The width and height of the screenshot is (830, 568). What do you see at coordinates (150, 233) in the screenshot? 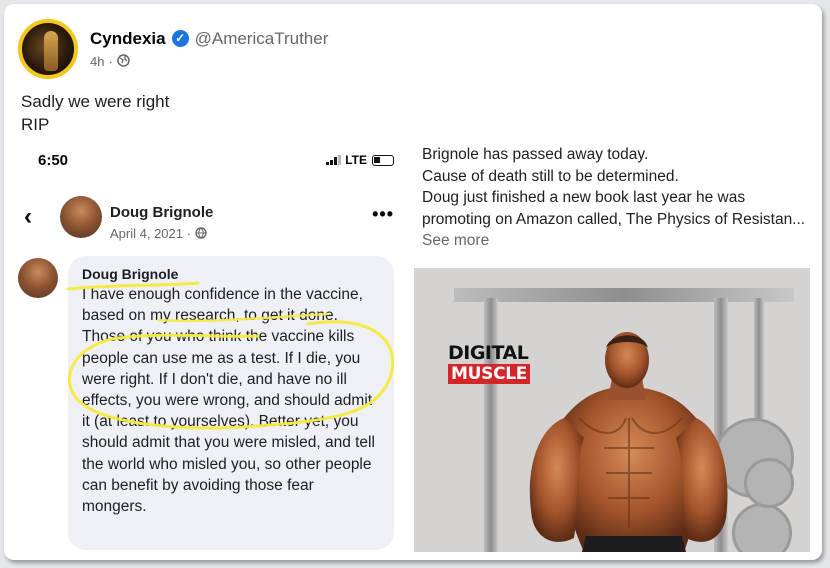
I see `page-date-text: April 4, 2021 ·` at bounding box center [150, 233].